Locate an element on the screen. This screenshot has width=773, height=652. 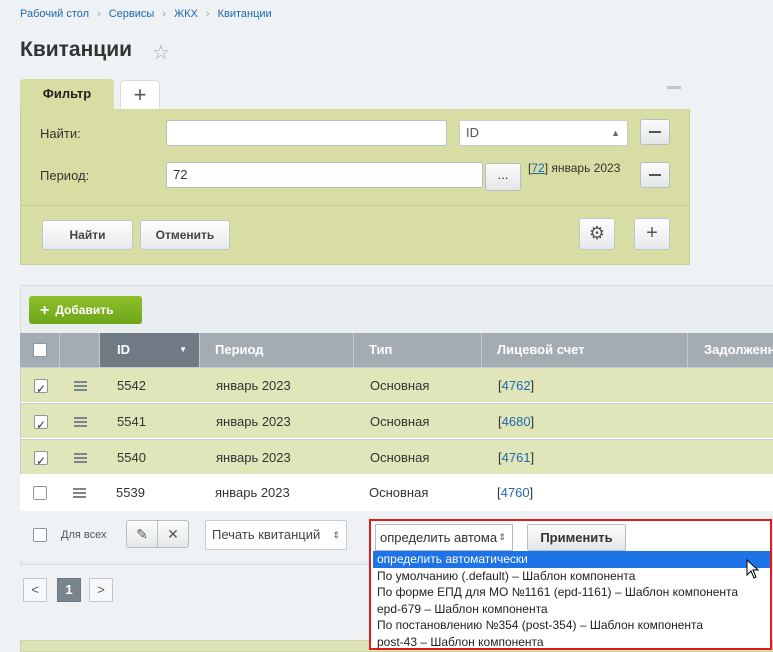
template-option: epd-679 – Шаблон компонента is located at coordinates (571, 609).